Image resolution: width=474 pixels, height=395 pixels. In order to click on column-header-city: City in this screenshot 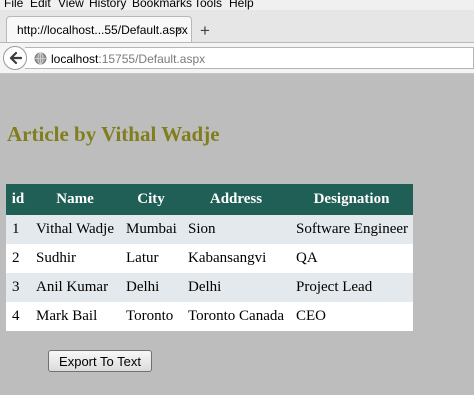, I will do `click(151, 199)`.